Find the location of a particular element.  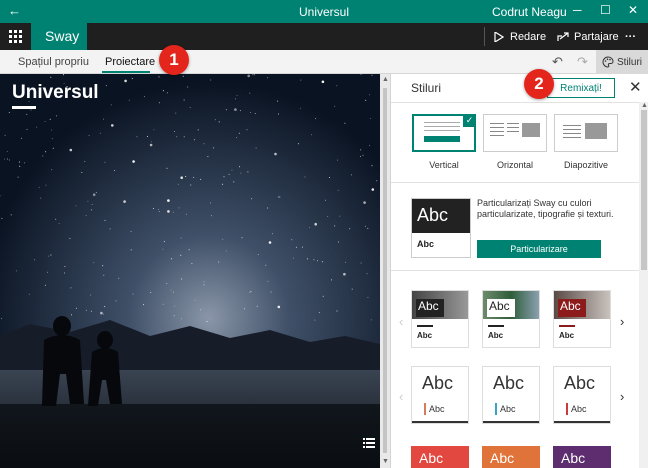

more-options-icon: ··· is located at coordinates (630, 36).